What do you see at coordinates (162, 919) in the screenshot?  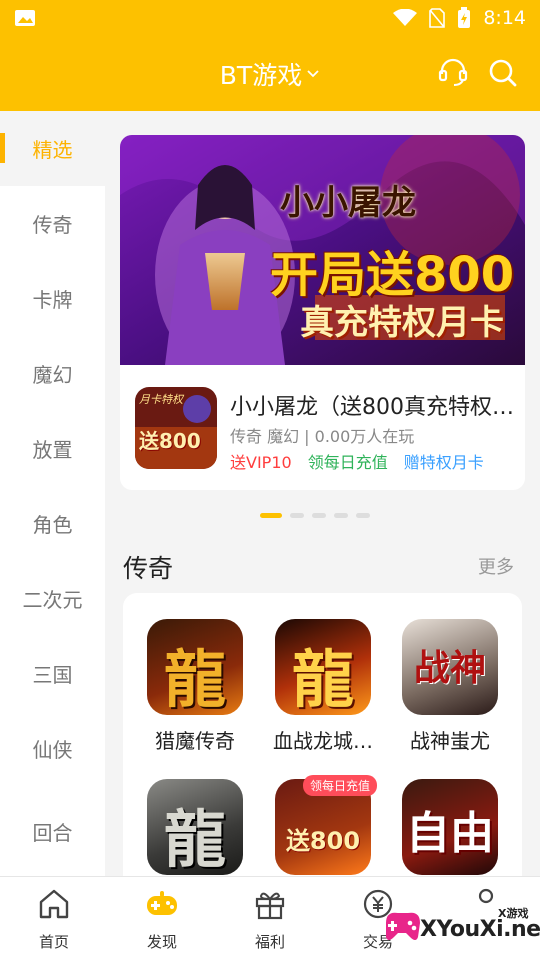 I see `tab-discover: 发现` at bounding box center [162, 919].